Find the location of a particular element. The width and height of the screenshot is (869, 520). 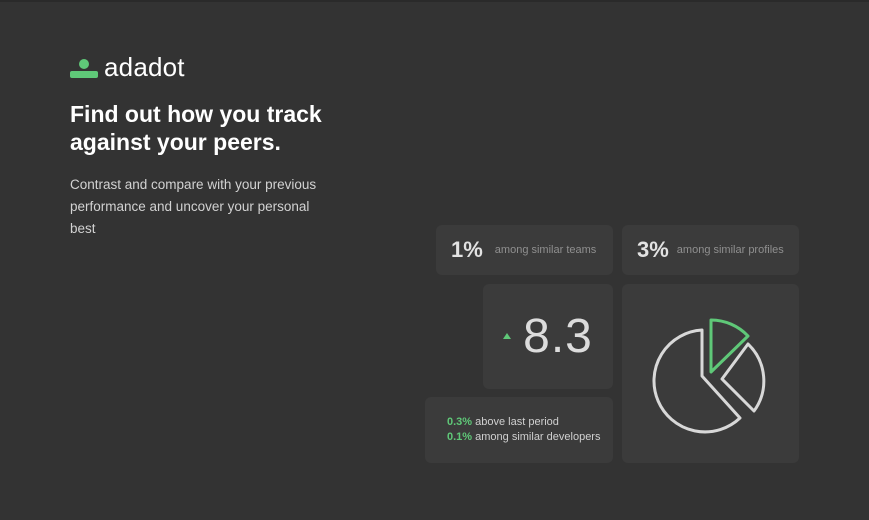

pie-highlight-segment is located at coordinates (729, 346).